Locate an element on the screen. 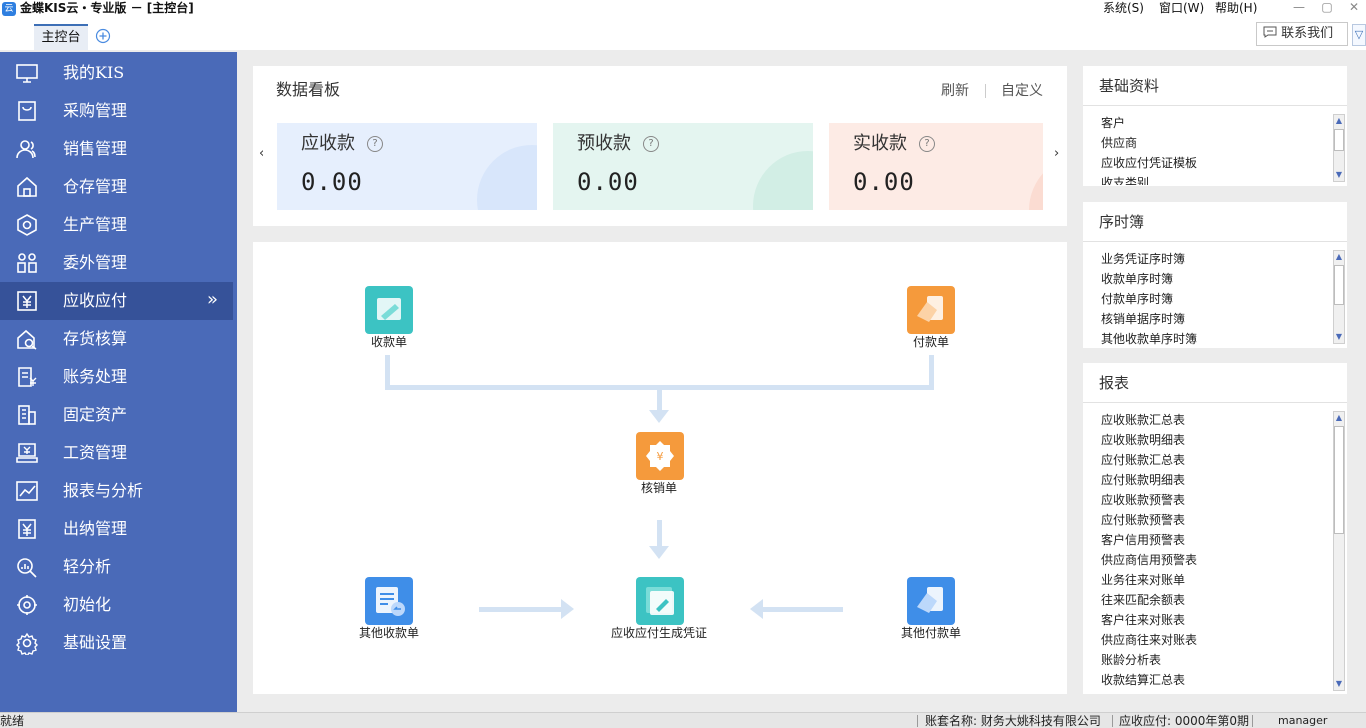  report-item: 客户往来对账表 is located at coordinates (1215, 620).